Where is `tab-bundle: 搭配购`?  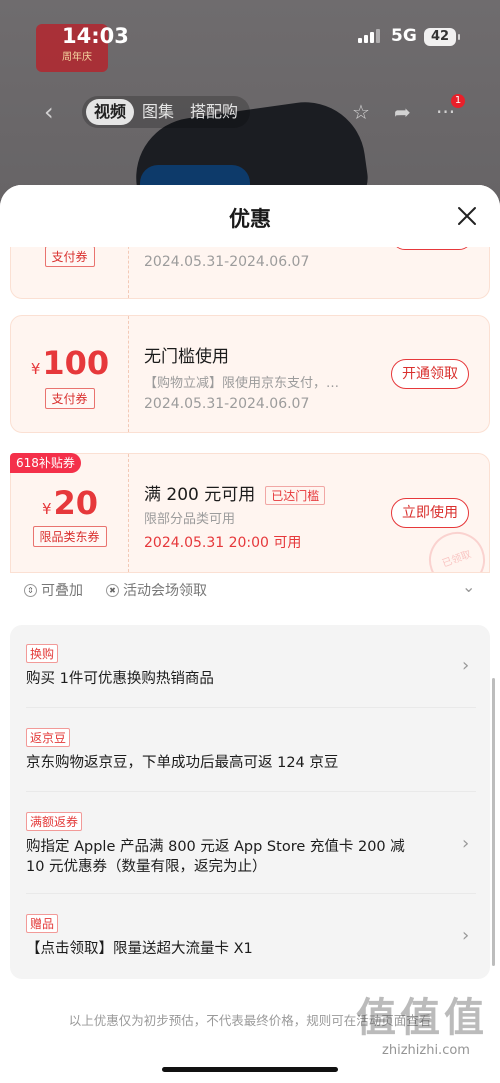 tab-bundle: 搭配购 is located at coordinates (214, 112).